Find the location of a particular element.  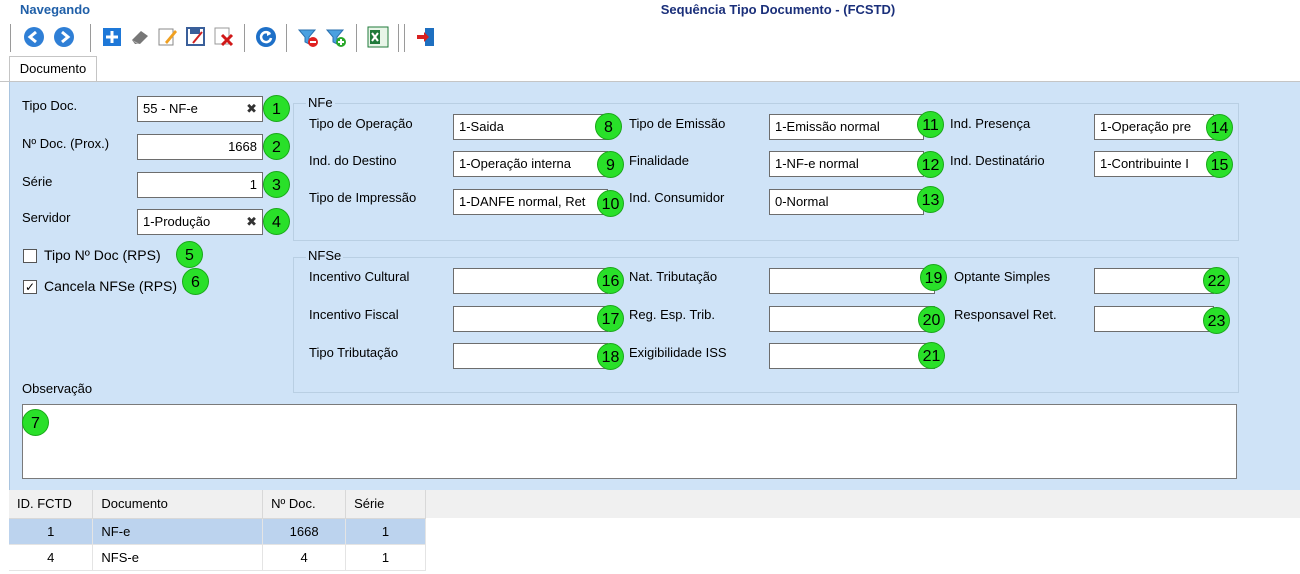

ind-consumidor-select: 0-Normal is located at coordinates (846, 202).